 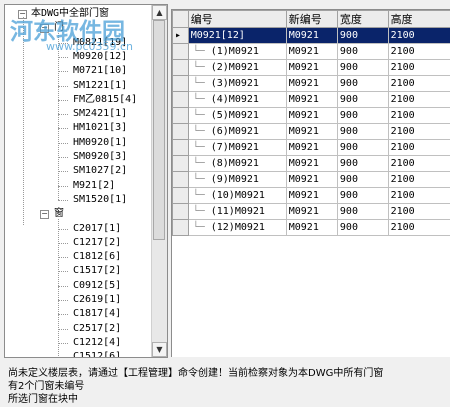 I want to click on cell-id: └─ (10)M0921, so click(x=237, y=195).